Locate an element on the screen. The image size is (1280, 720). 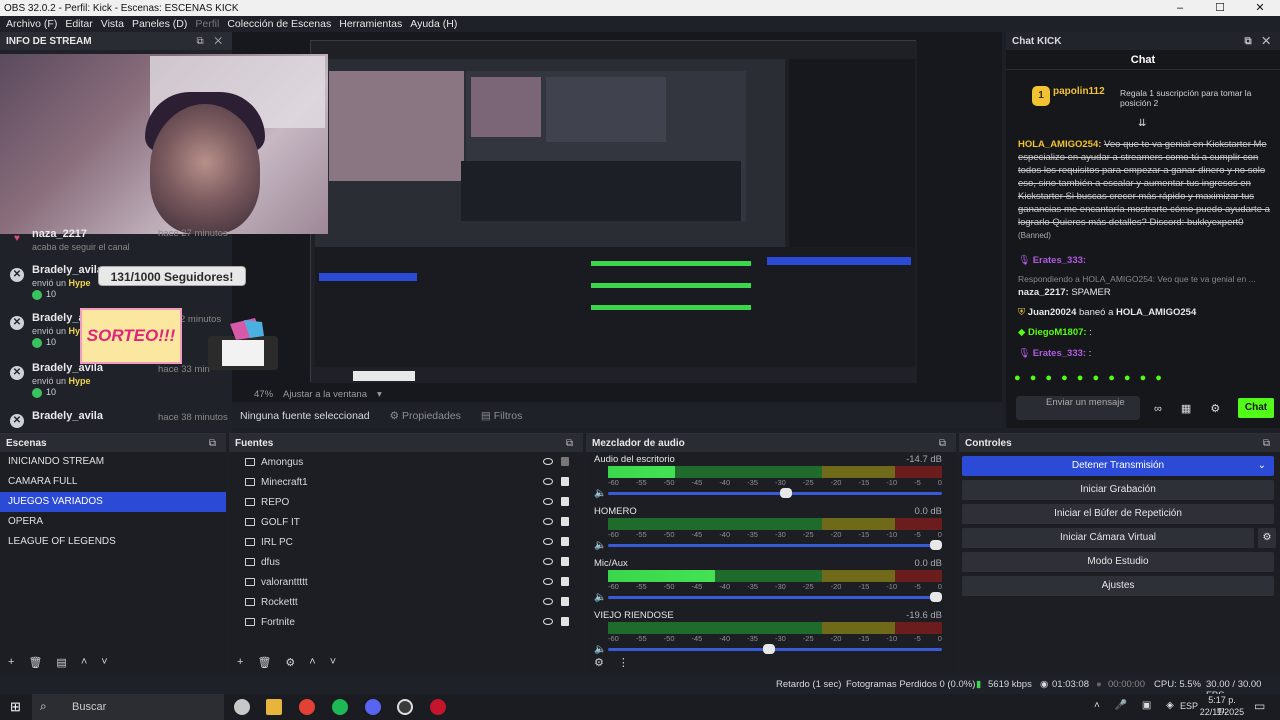
source-item: GOLF IT is located at coordinates (406, 522).